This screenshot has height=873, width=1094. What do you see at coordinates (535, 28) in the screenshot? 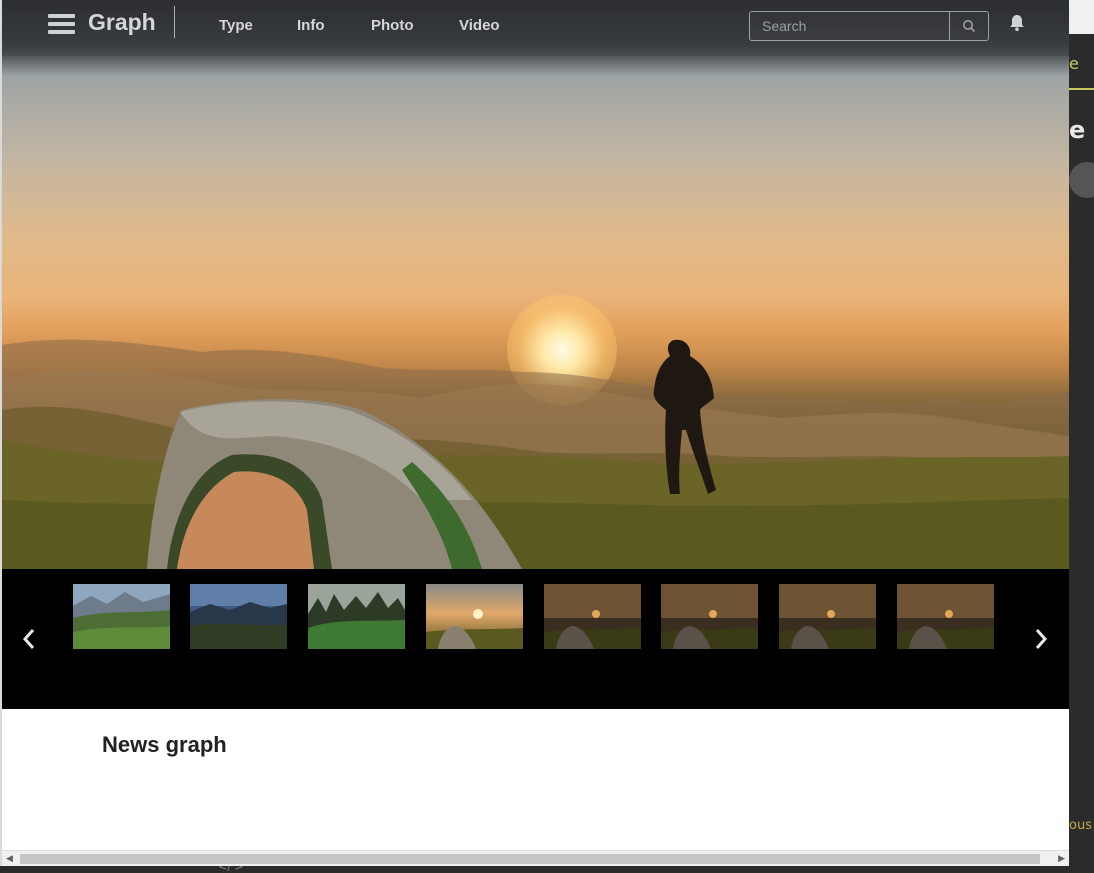
I see `top-navbar: Graph Type Info Photo Video` at bounding box center [535, 28].